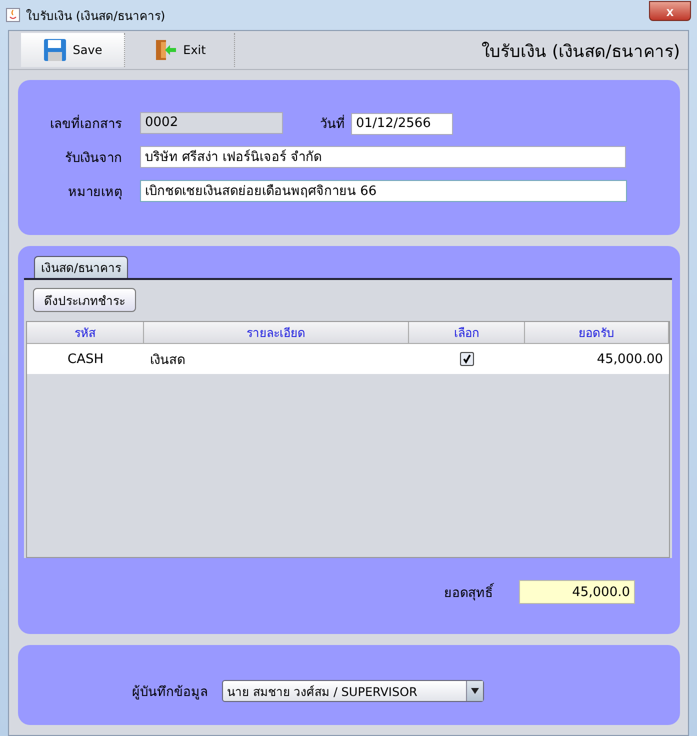 This screenshot has height=736, width=697. I want to click on door-arrow-icon, so click(165, 50).